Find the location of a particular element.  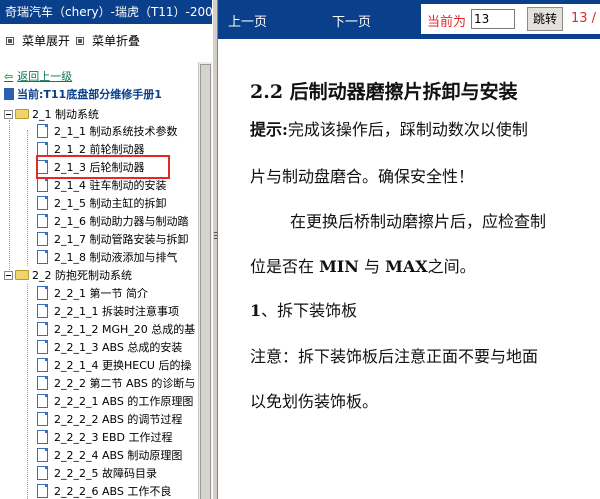

tree-item-label: 2_2_2_6 ABS 工作不良 is located at coordinates (113, 491).